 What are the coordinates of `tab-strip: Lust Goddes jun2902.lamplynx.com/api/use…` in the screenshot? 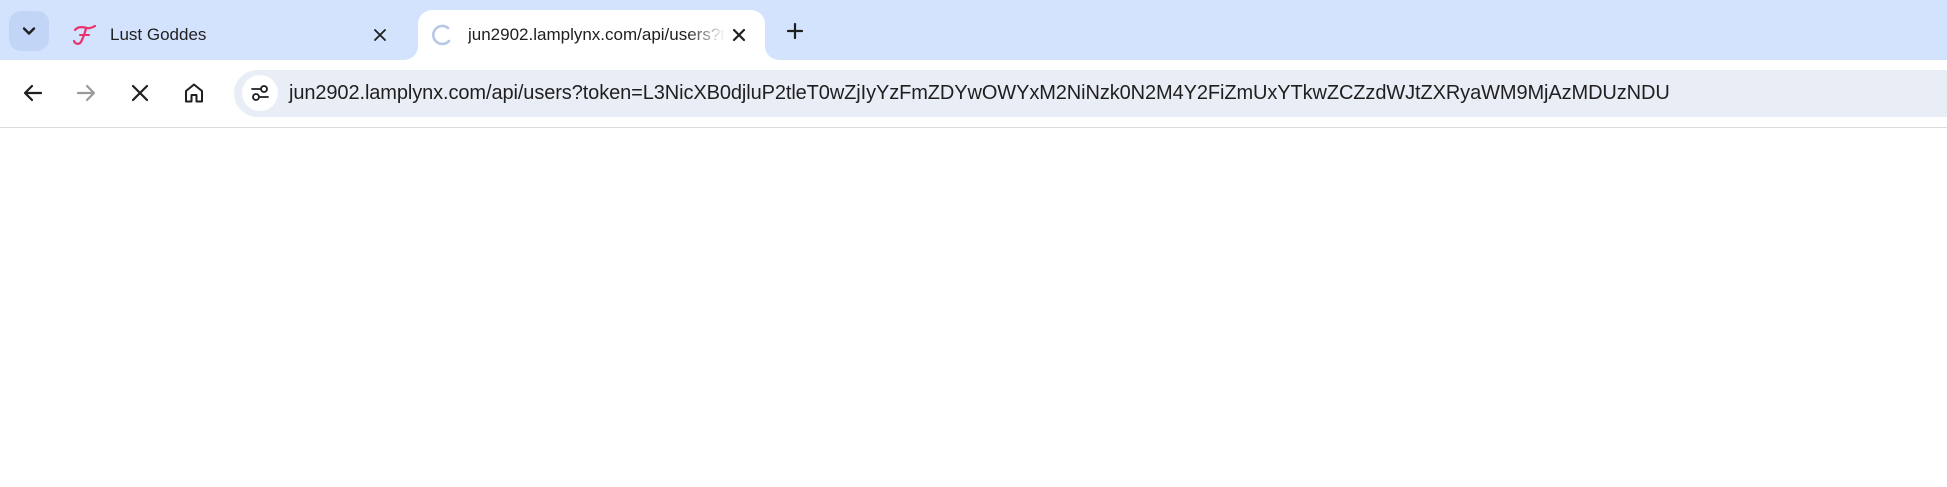 It's located at (973, 30).